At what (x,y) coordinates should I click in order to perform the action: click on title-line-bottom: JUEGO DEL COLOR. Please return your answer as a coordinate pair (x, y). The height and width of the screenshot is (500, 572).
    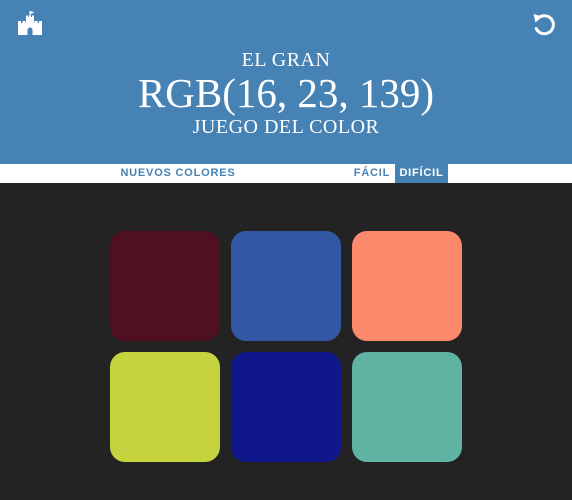
    Looking at the image, I should click on (286, 127).